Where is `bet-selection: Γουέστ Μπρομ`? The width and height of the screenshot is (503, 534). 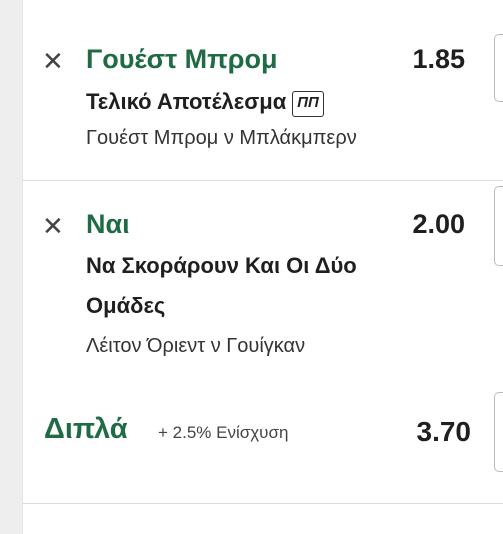
bet-selection: Γουέστ Μπρομ is located at coordinates (182, 59).